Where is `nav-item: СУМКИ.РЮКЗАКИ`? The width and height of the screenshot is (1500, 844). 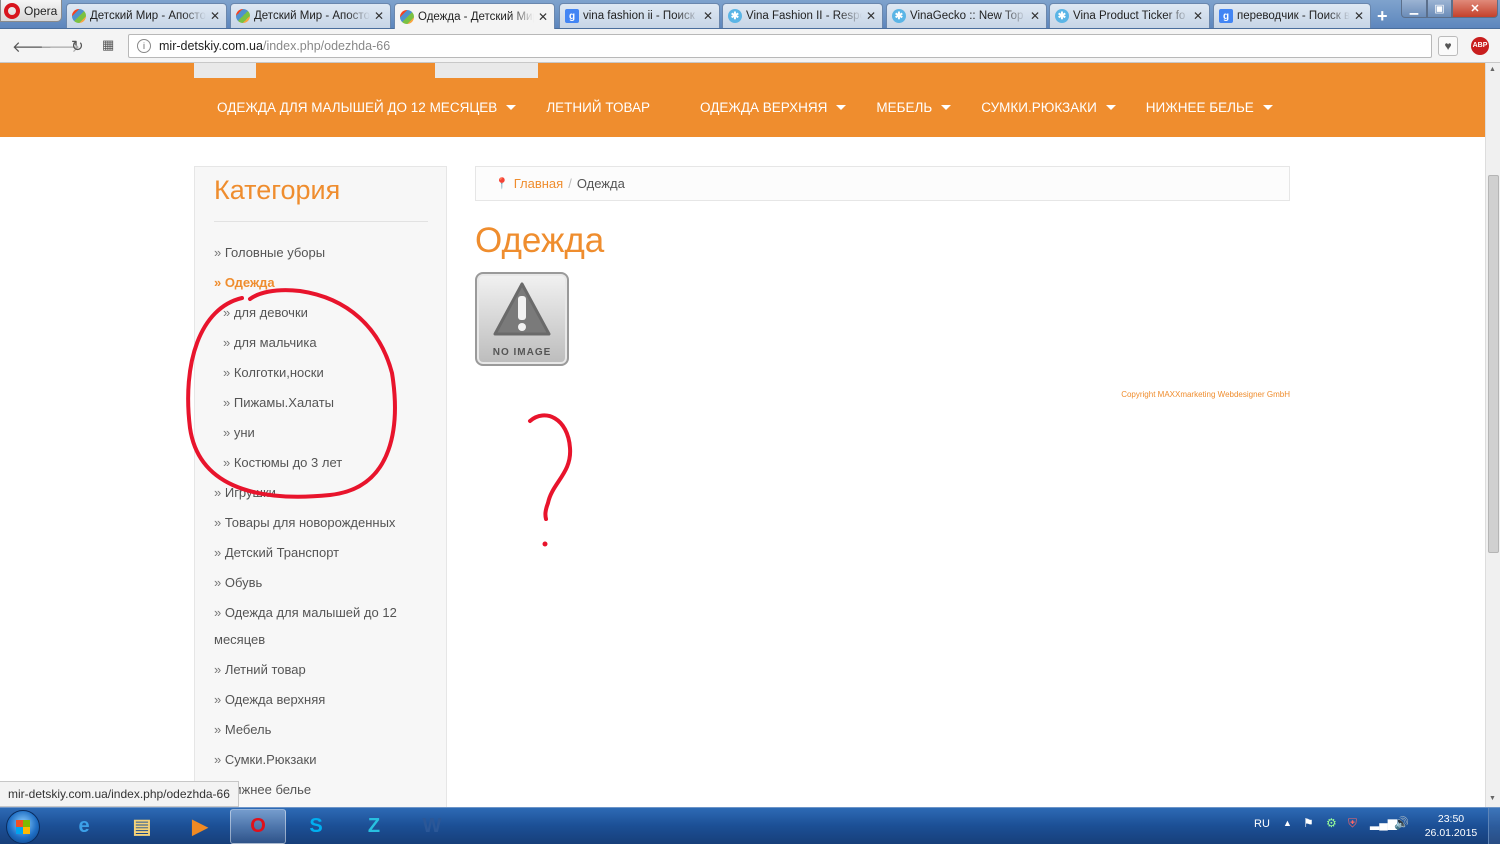 nav-item: СУМКИ.РЮКЗАКИ is located at coordinates (1048, 107).